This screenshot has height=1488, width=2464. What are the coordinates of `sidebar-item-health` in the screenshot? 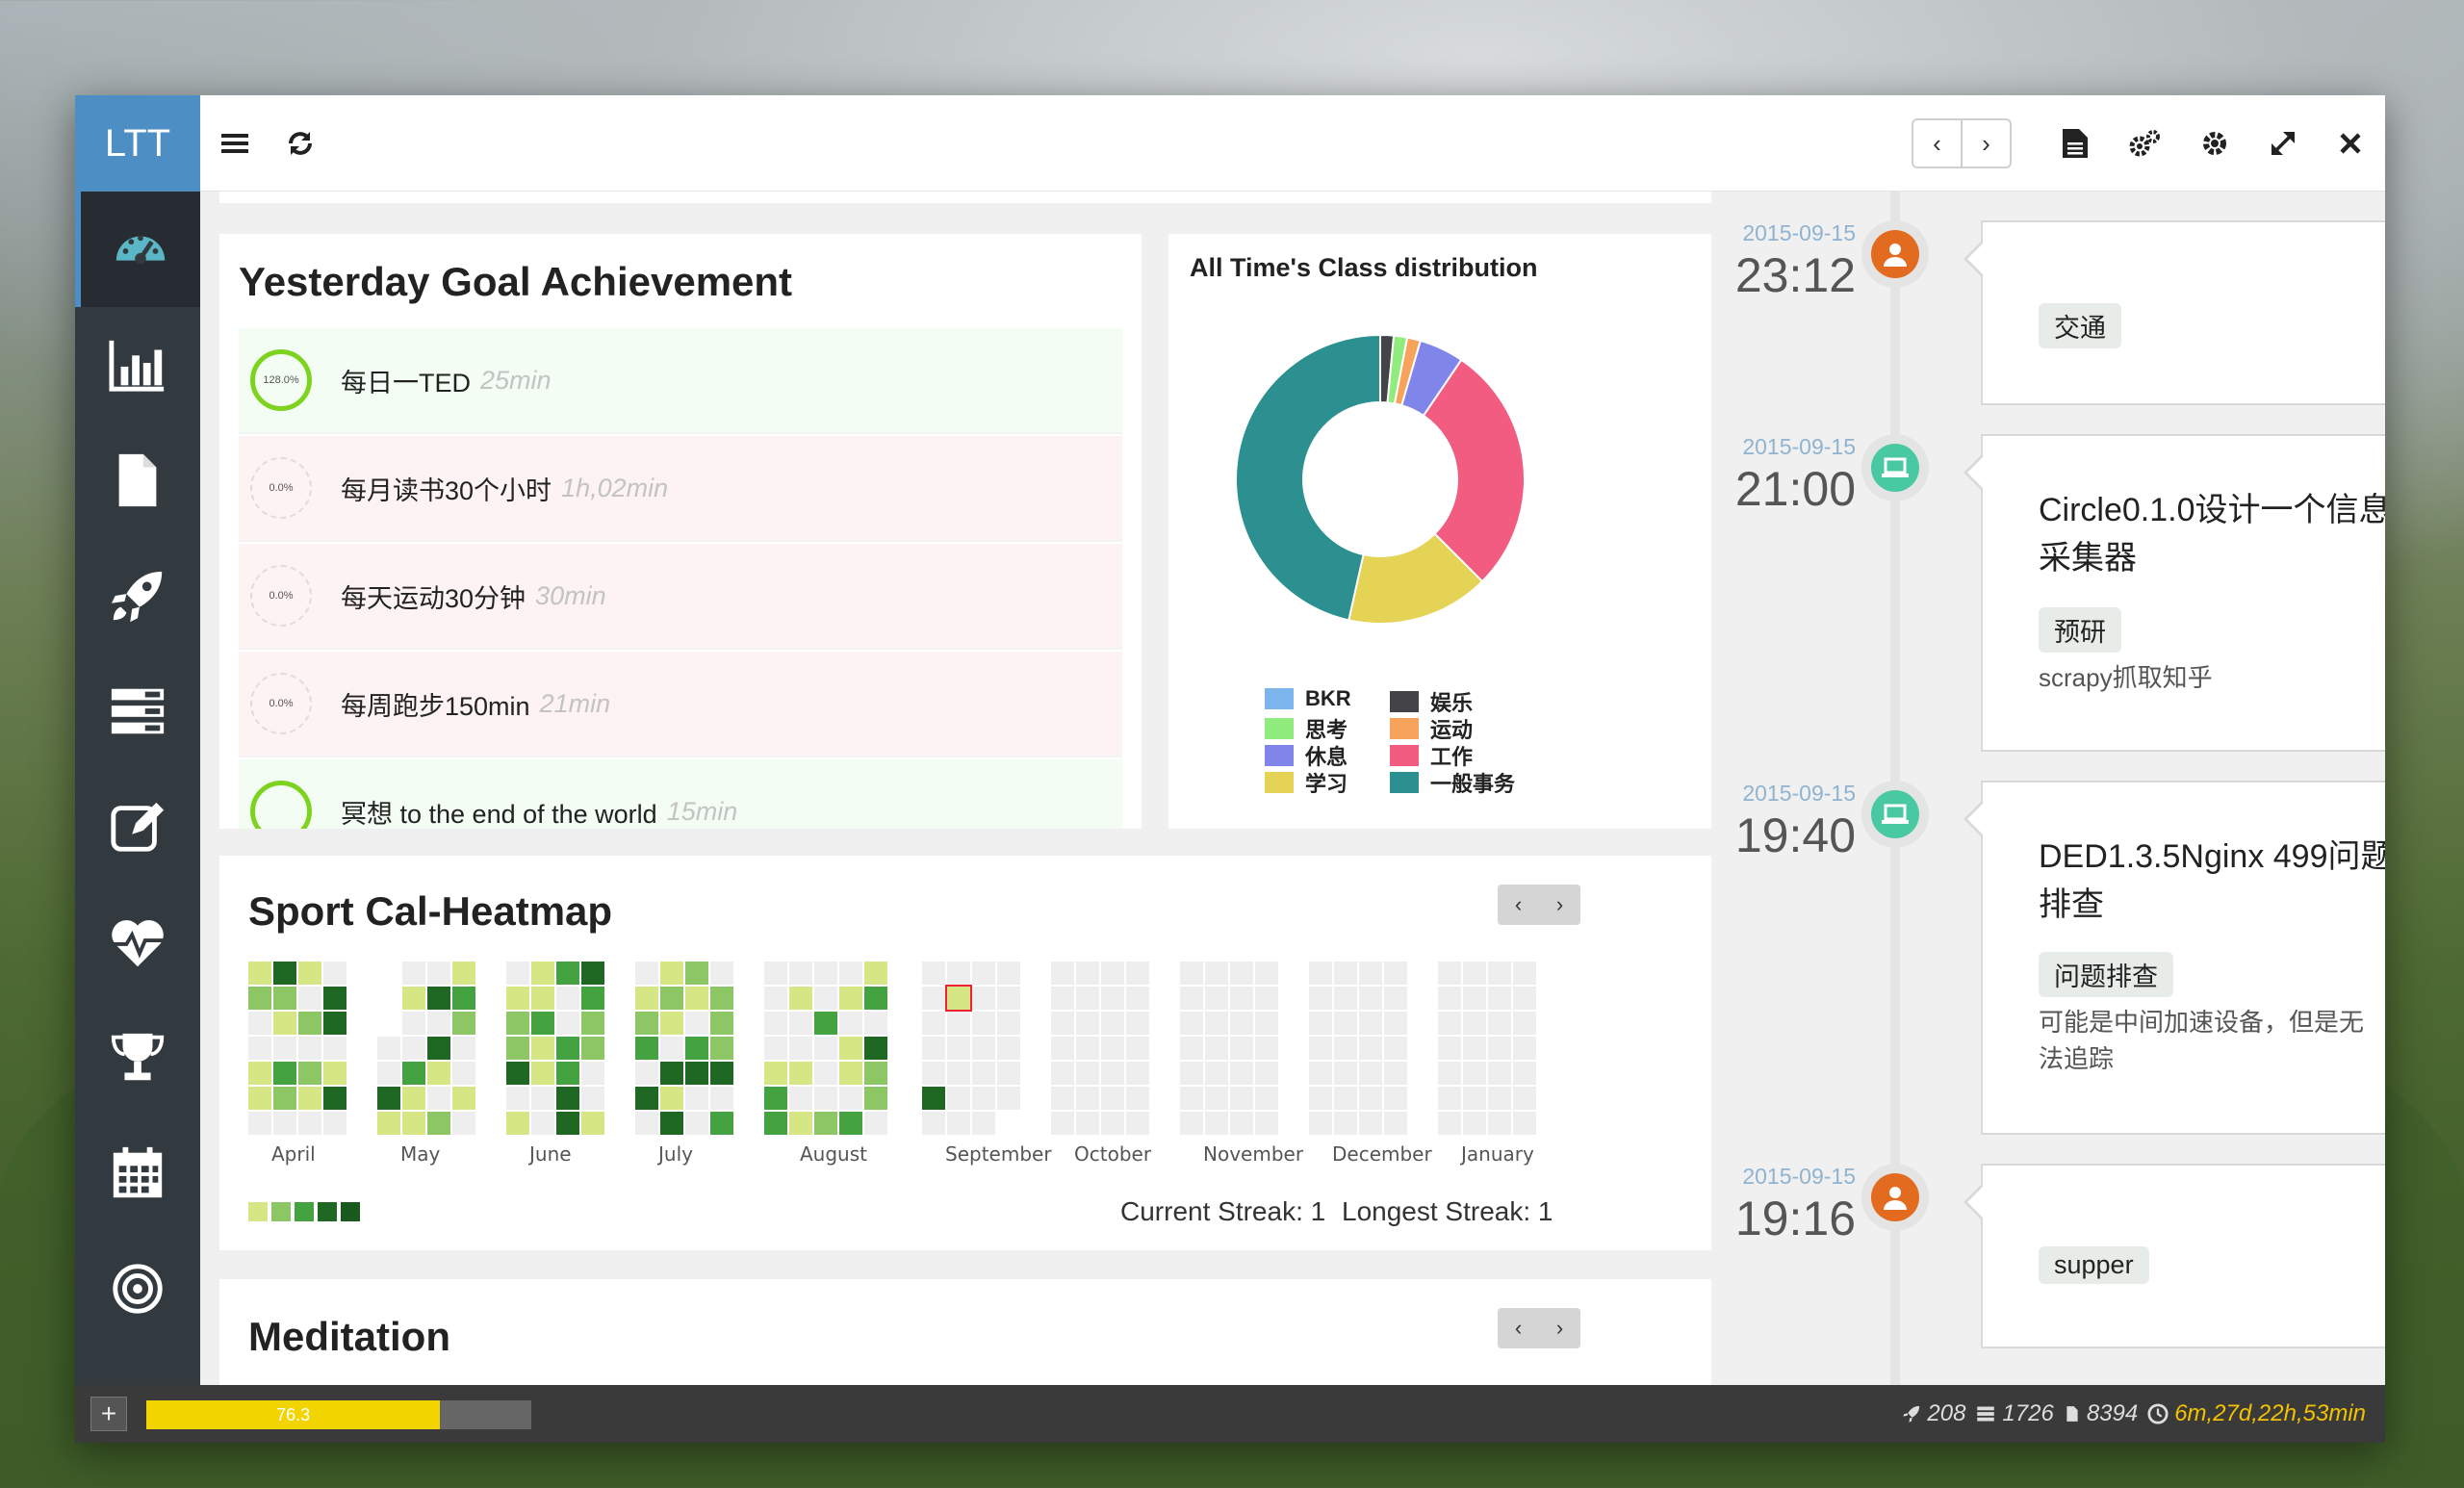 It's located at (137, 943).